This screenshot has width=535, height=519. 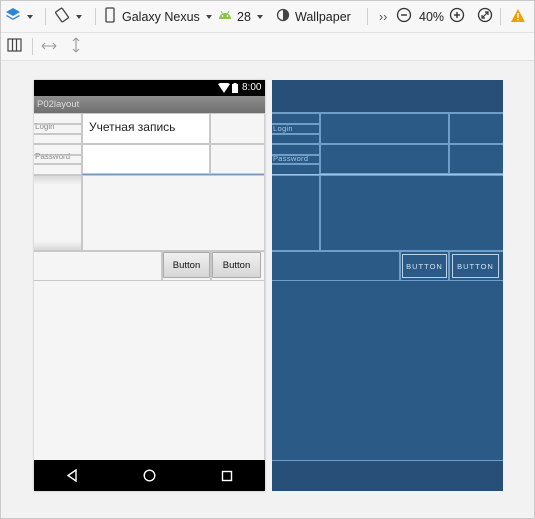 What do you see at coordinates (224, 89) in the screenshot?
I see `wifi-icon` at bounding box center [224, 89].